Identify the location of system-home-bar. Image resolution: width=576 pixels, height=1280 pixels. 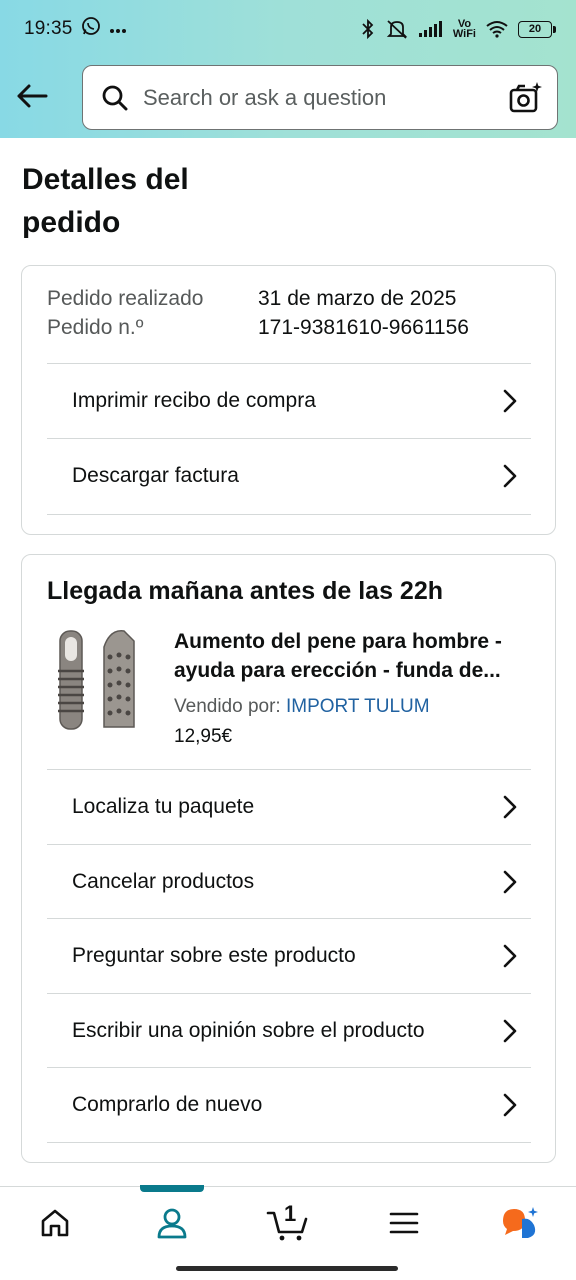
(287, 1268).